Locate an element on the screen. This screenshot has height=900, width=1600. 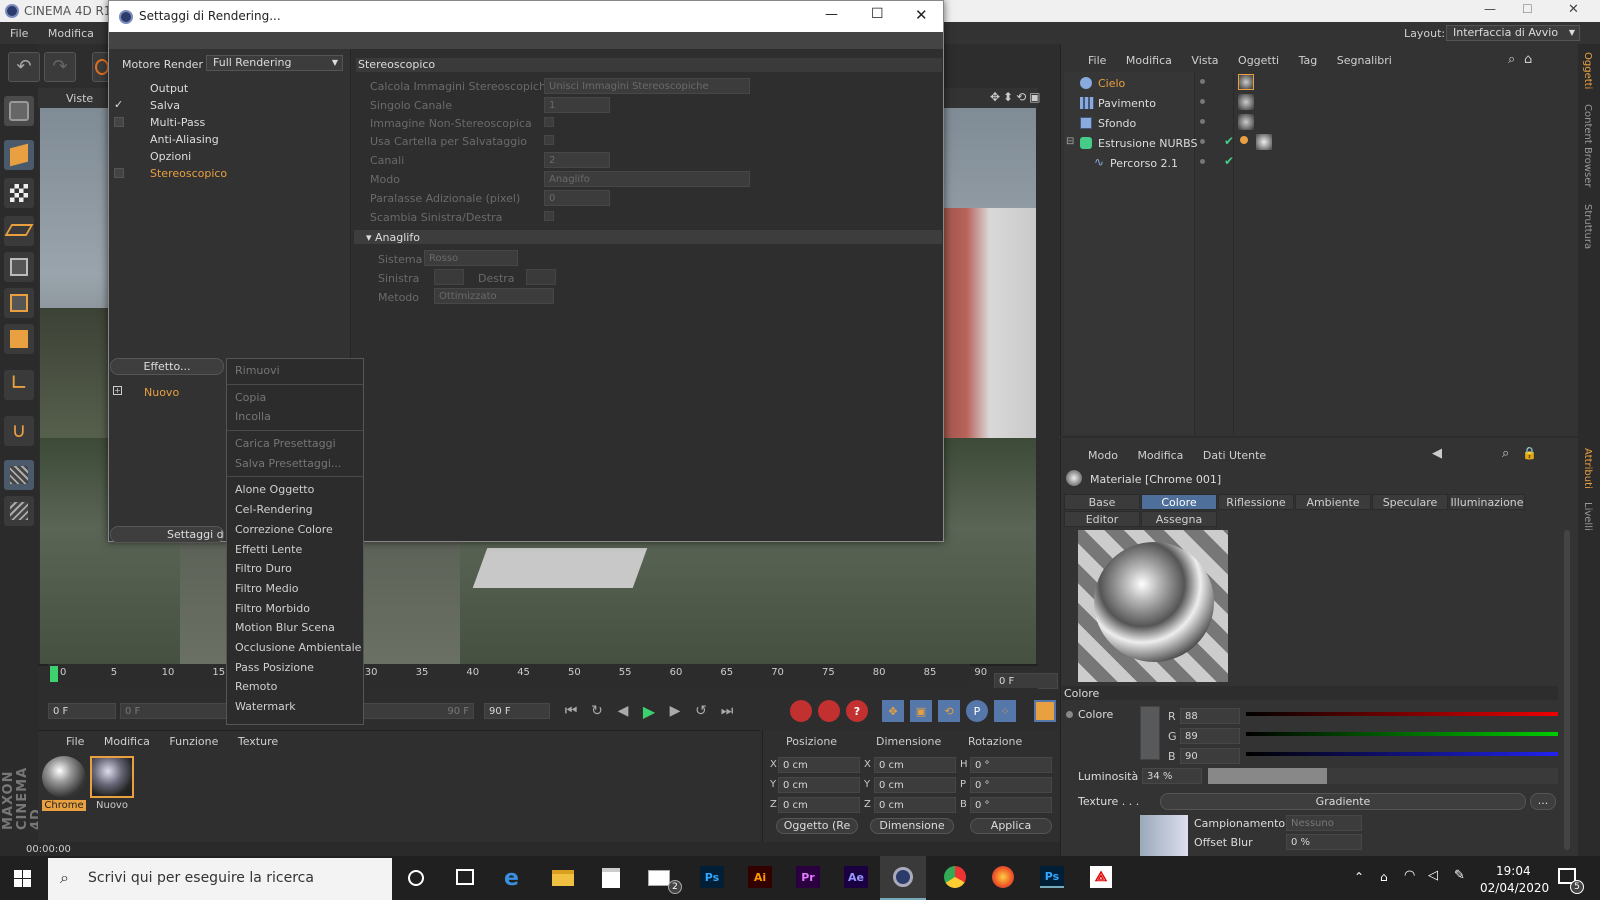
wifi-icon: ◠ is located at coordinates (1409, 875).